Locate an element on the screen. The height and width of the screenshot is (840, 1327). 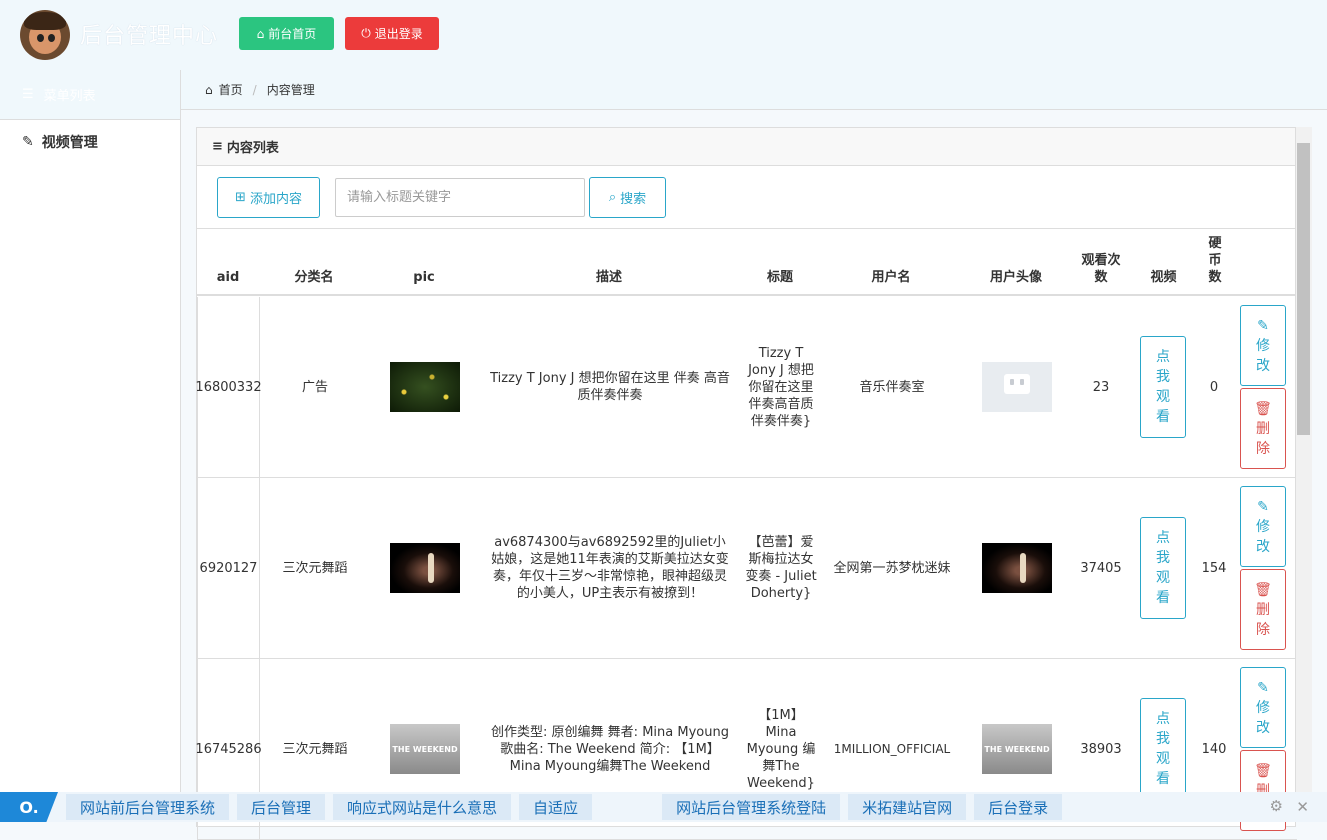
ad-link: 后台管理 is located at coordinates (281, 807).